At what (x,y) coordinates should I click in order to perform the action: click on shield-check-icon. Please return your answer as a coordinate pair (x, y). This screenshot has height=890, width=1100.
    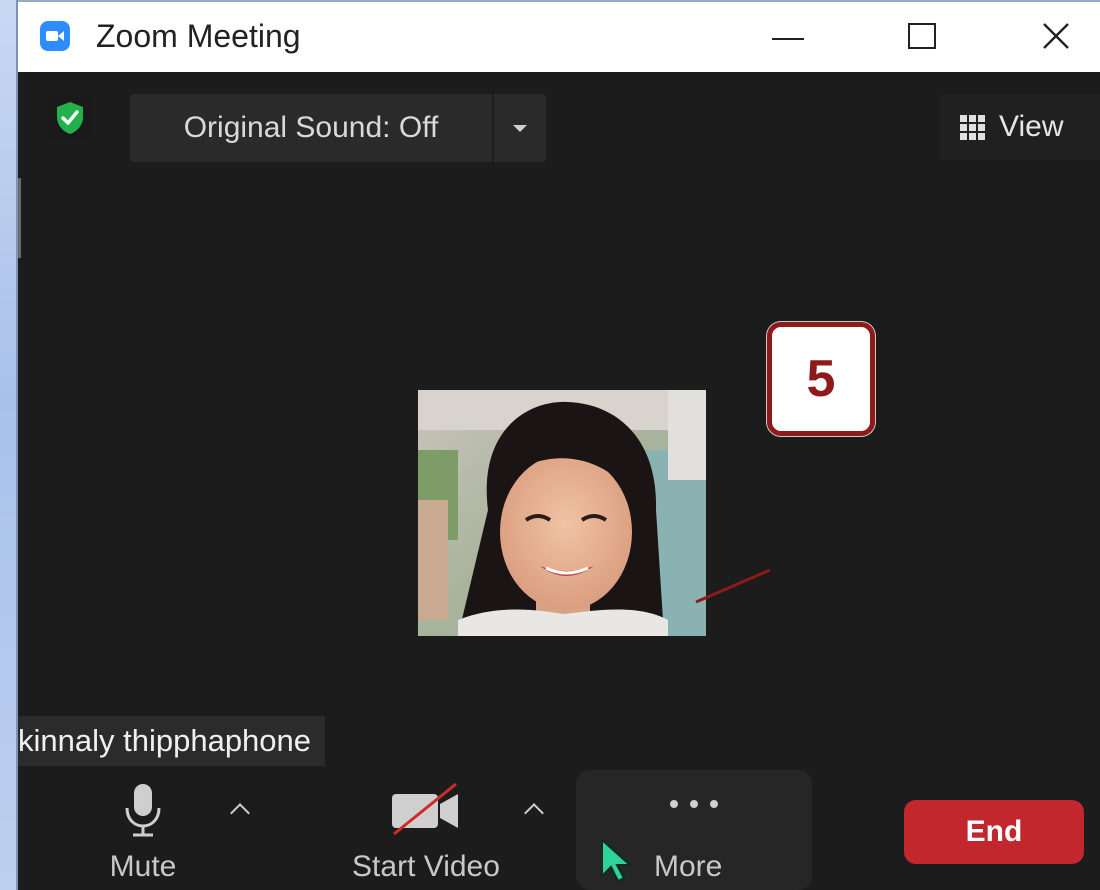
    Looking at the image, I should click on (70, 118).